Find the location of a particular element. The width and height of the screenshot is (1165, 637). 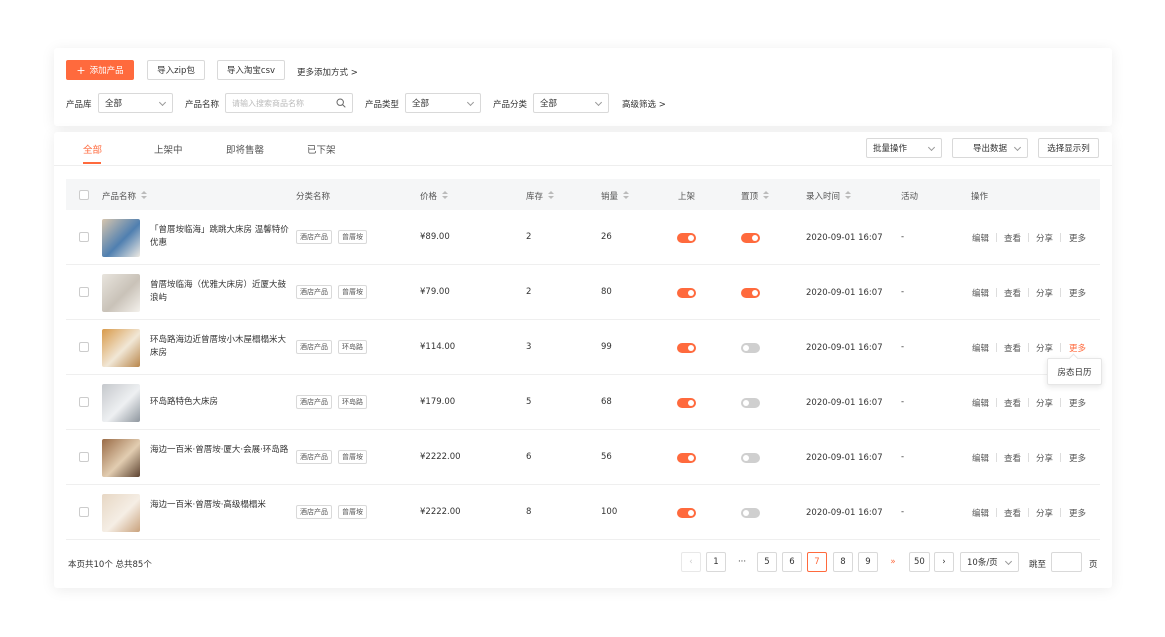

name-search-input is located at coordinates (289, 103).